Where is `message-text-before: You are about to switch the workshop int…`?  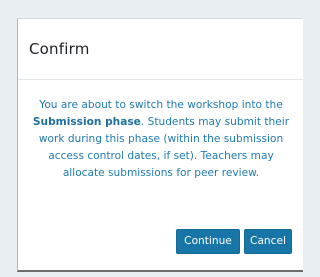
message-text-before: You are about to switch the workshop int… is located at coordinates (161, 105).